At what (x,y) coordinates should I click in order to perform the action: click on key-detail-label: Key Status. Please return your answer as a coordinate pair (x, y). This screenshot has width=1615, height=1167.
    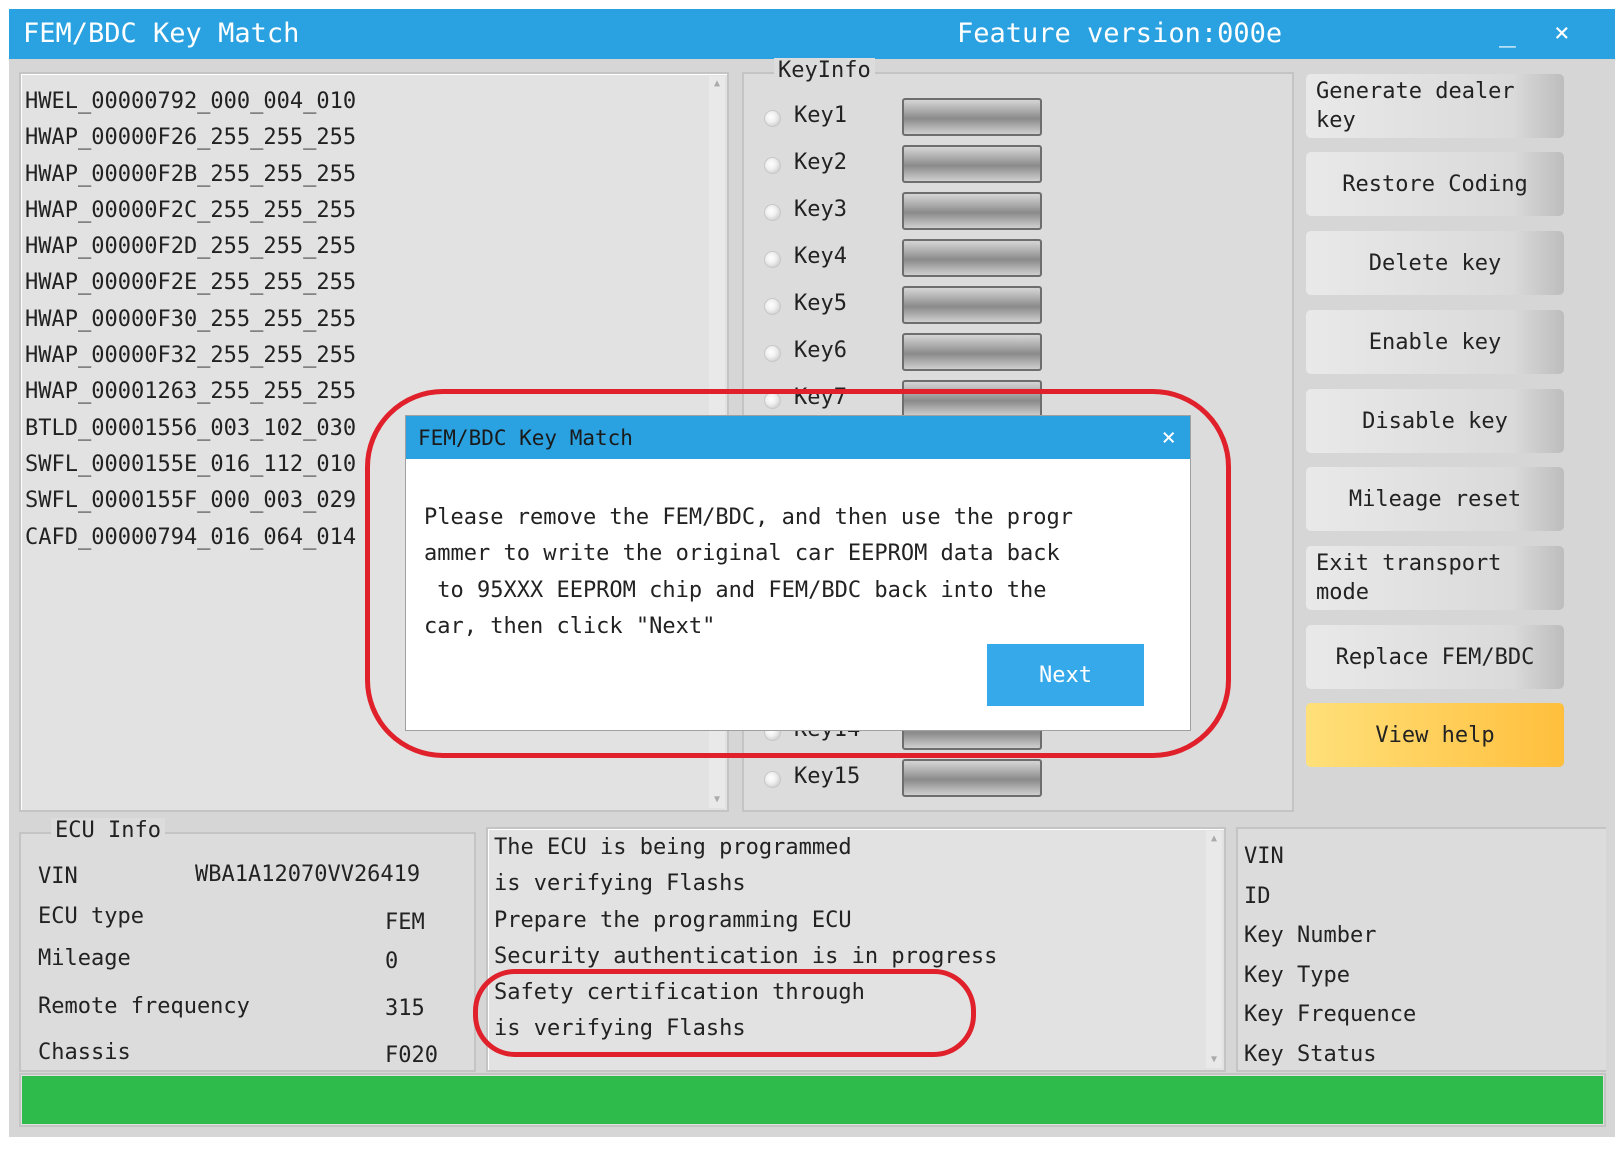
    Looking at the image, I should click on (1310, 1054).